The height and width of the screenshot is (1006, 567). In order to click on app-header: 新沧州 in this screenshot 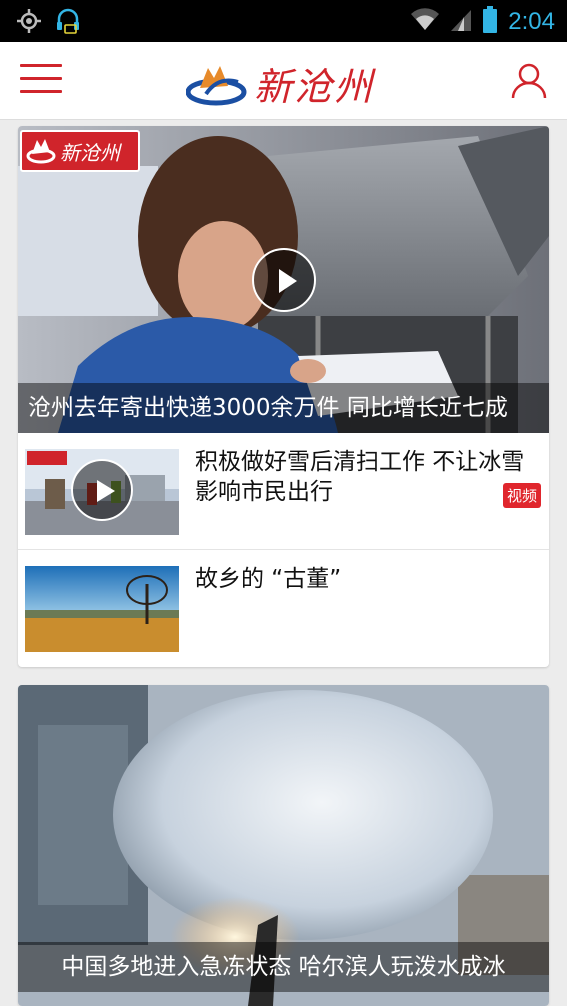, I will do `click(283, 81)`.